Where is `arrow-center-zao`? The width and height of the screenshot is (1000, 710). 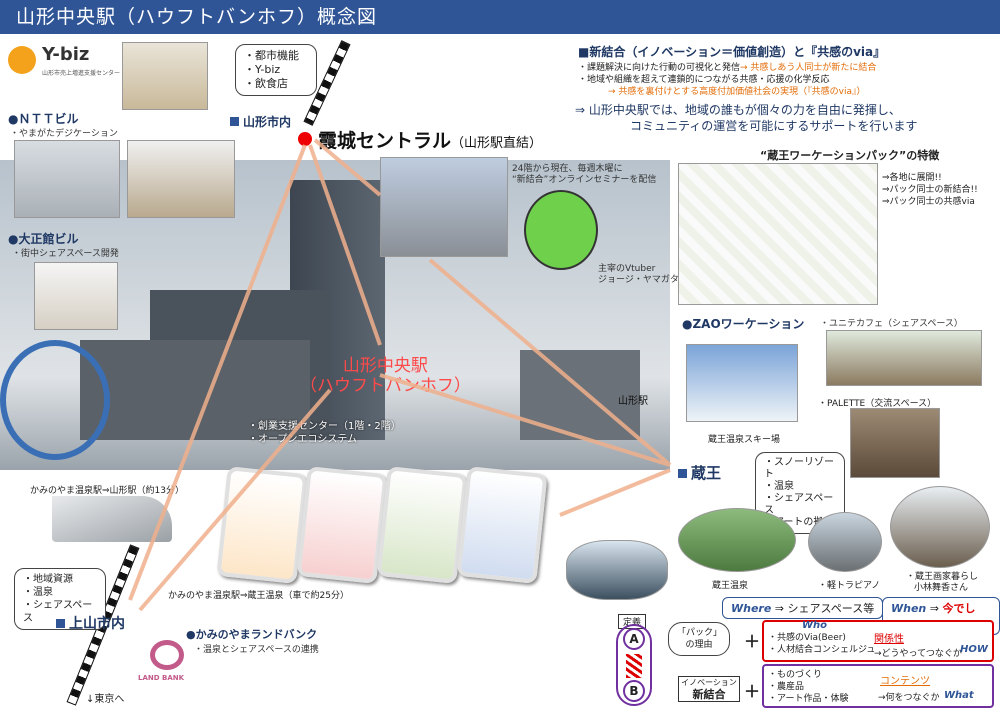
arrow-center-zao is located at coordinates (525, 420).